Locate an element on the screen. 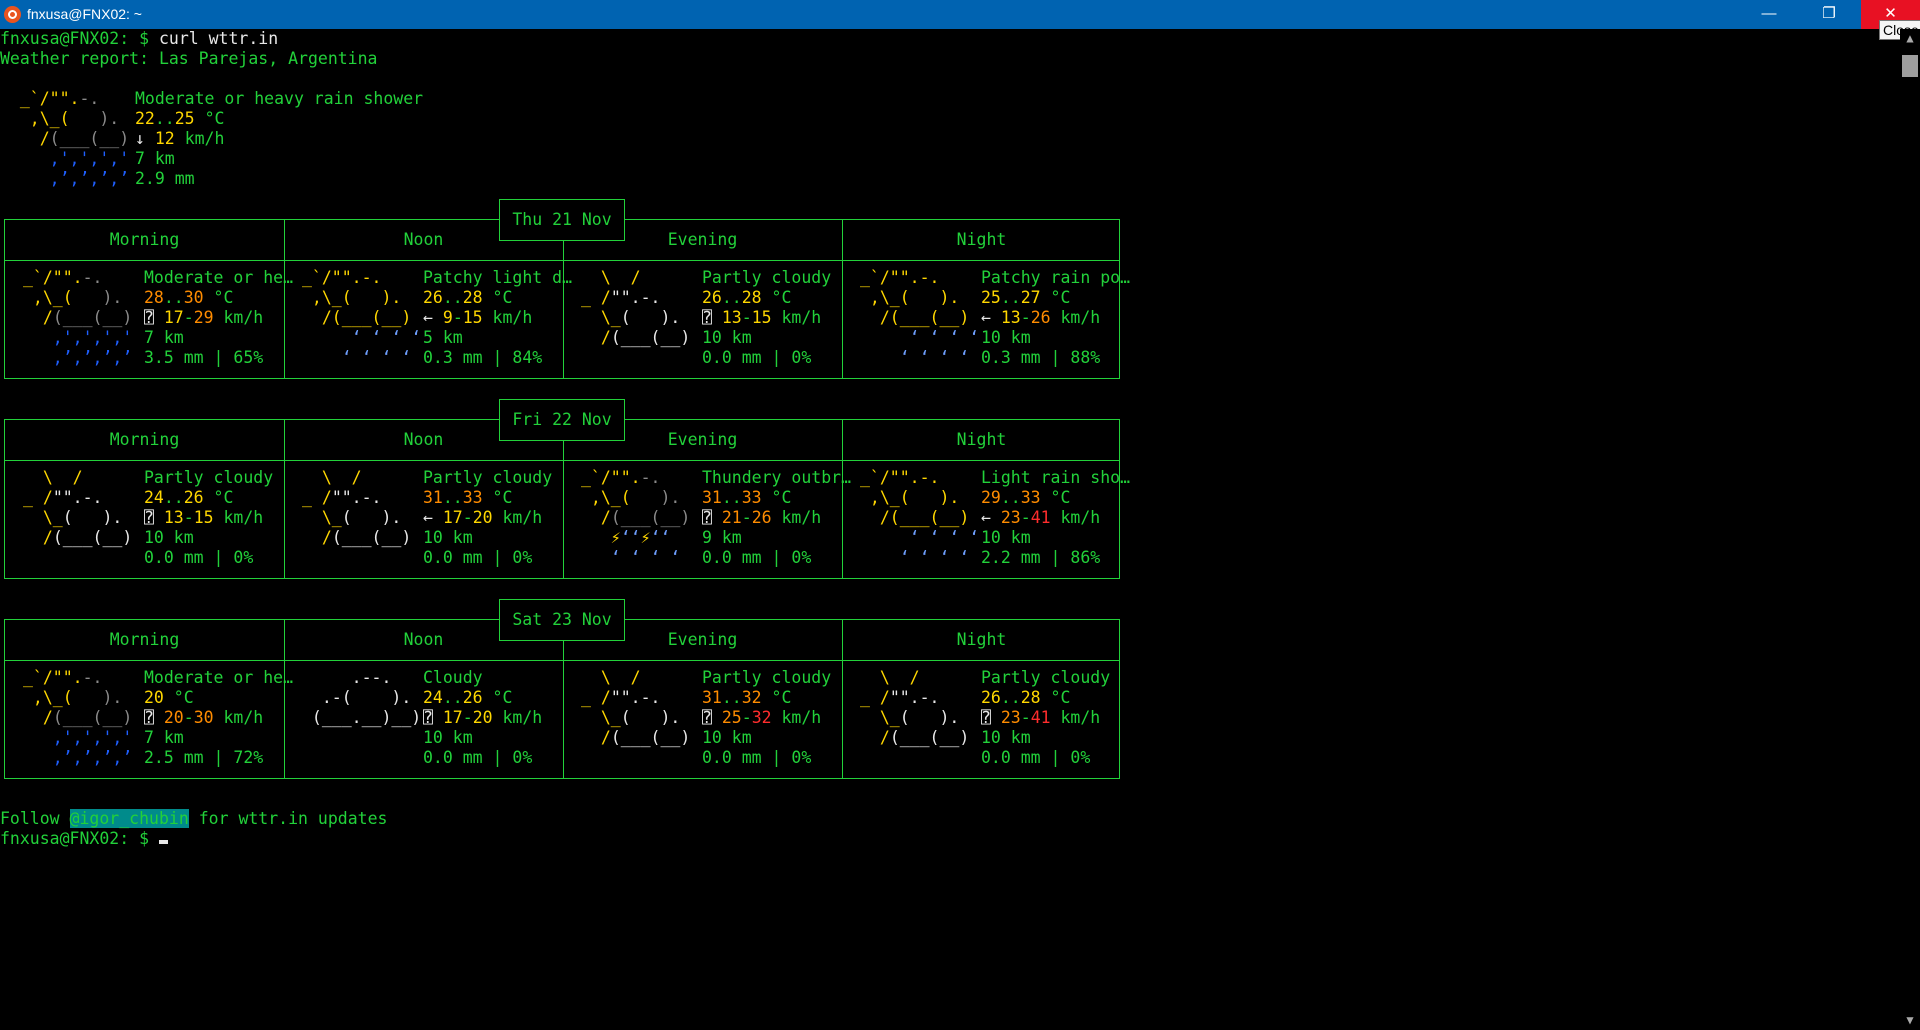  current-condition: Moderate or heavy rain shower is located at coordinates (279, 98).